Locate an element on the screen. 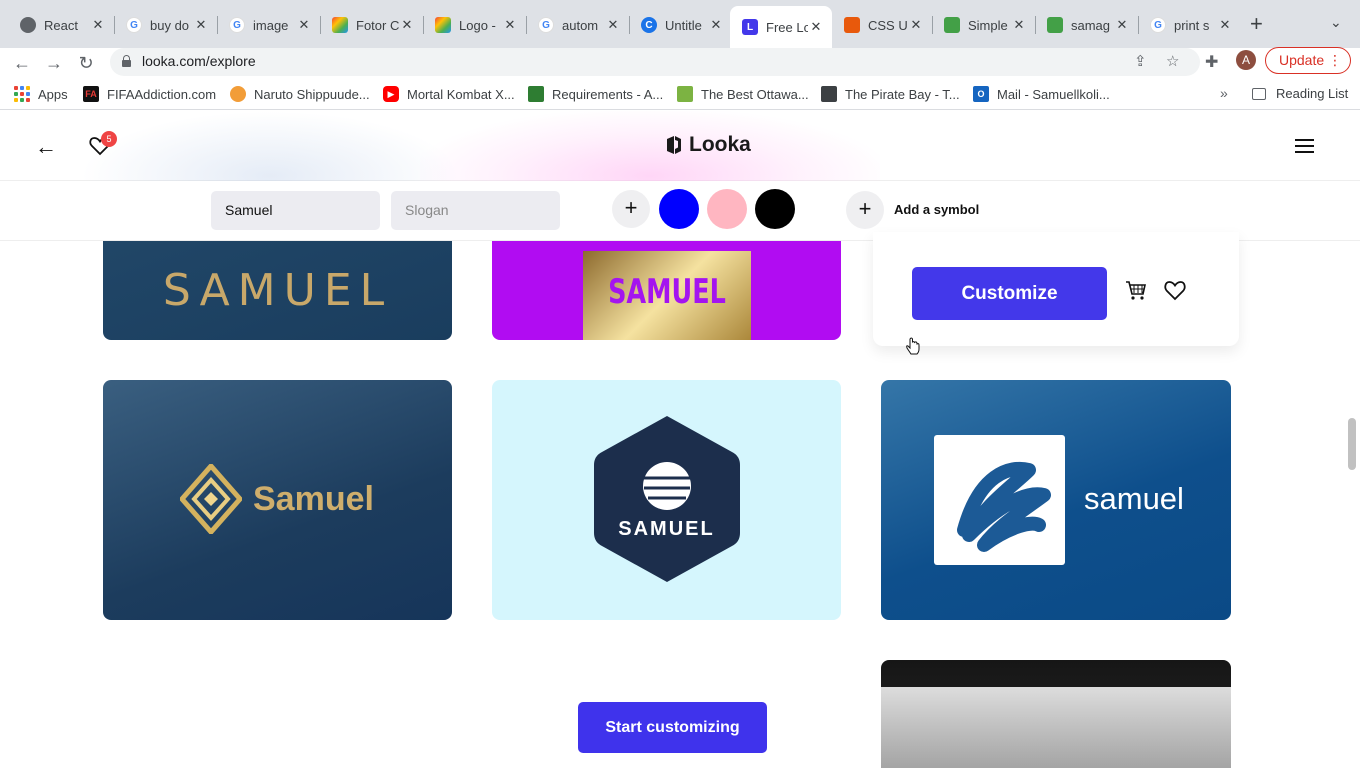 This screenshot has width=1360, height=768. star-icon: ☆ is located at coordinates (1172, 61).